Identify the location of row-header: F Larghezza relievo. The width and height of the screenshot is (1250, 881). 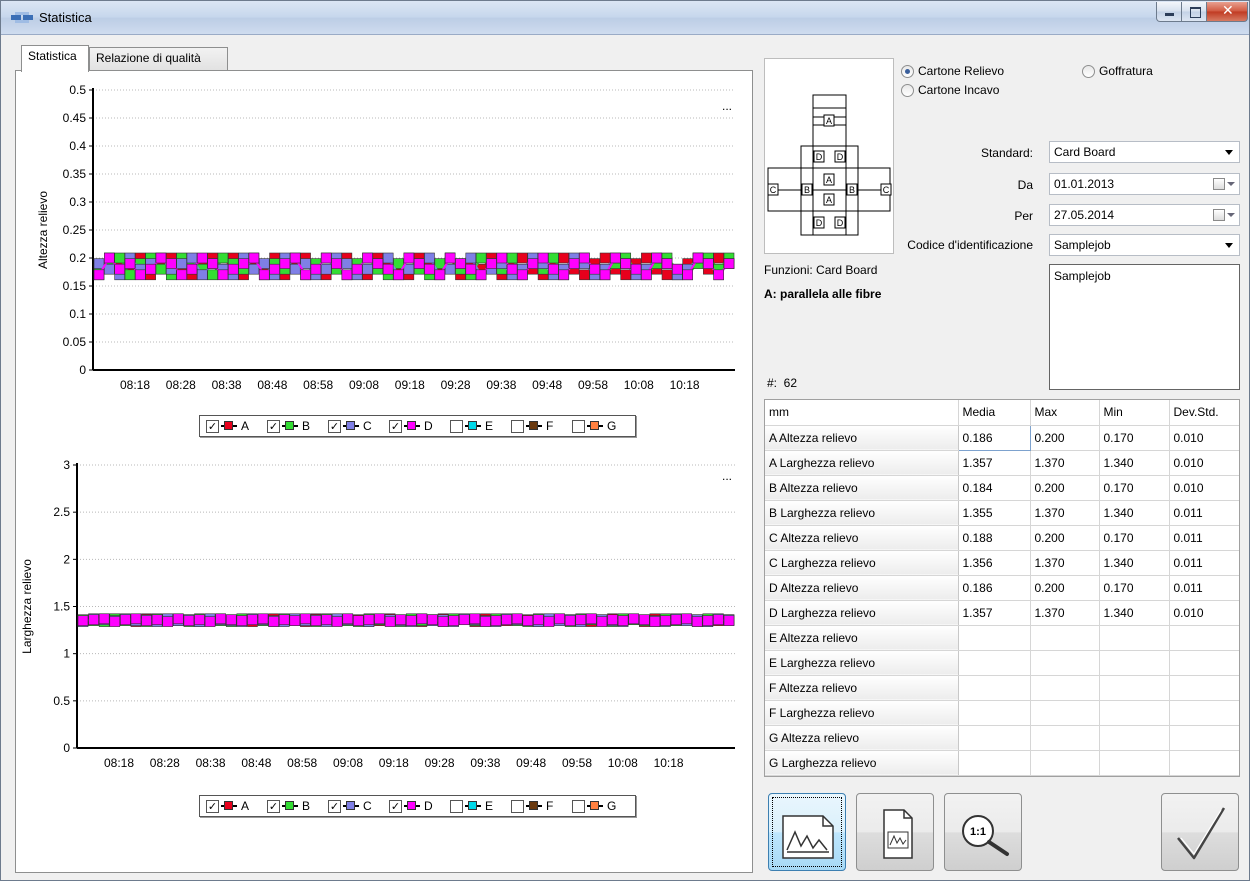
(862, 713).